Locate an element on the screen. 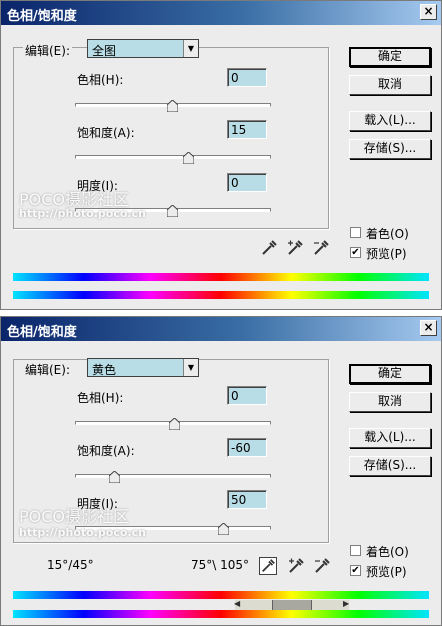 The height and width of the screenshot is (626, 442). watermark-brand: POCO摄影社区 is located at coordinates (74, 516).